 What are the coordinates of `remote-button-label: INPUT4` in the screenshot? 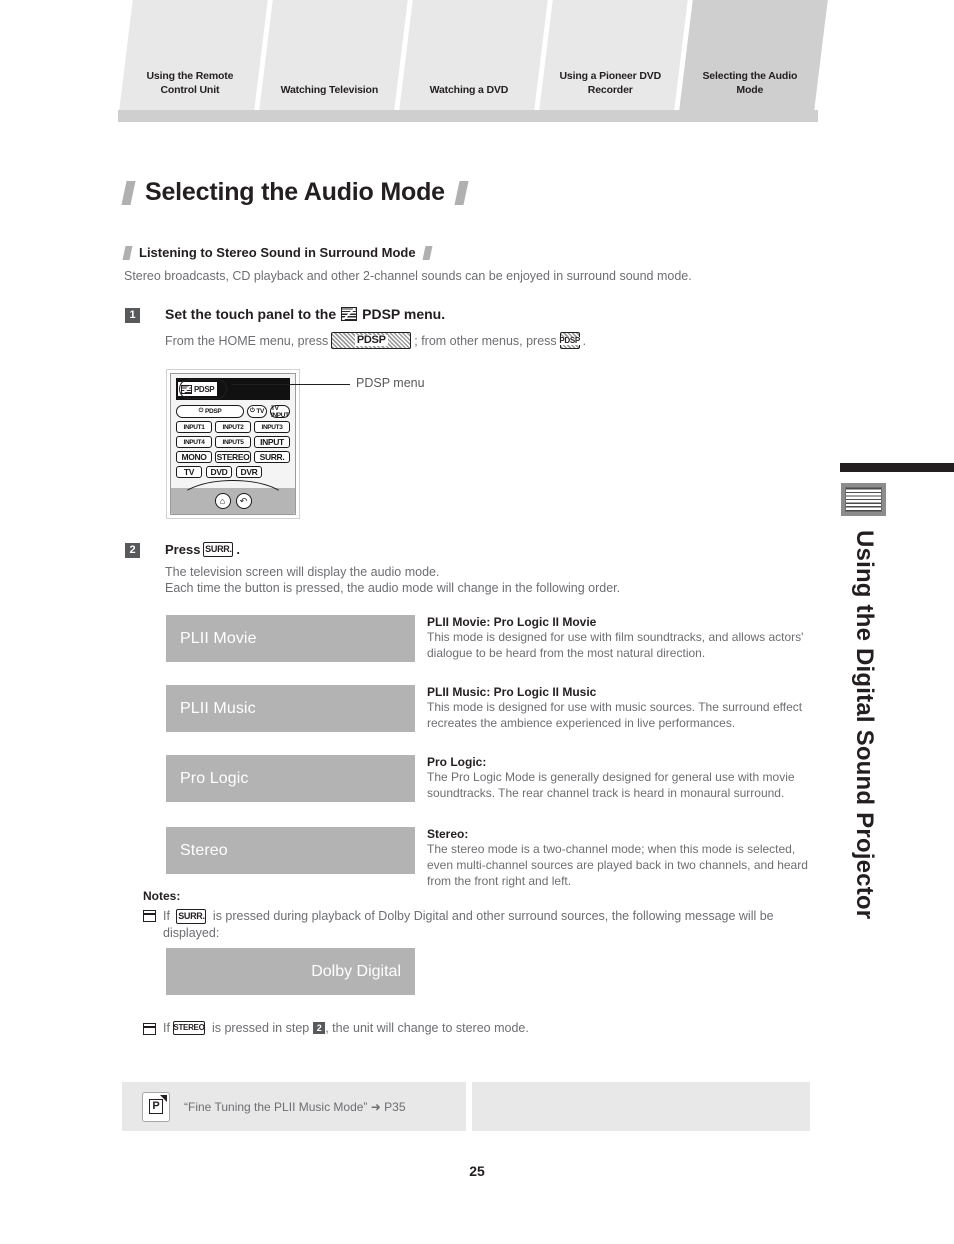 It's located at (194, 442).